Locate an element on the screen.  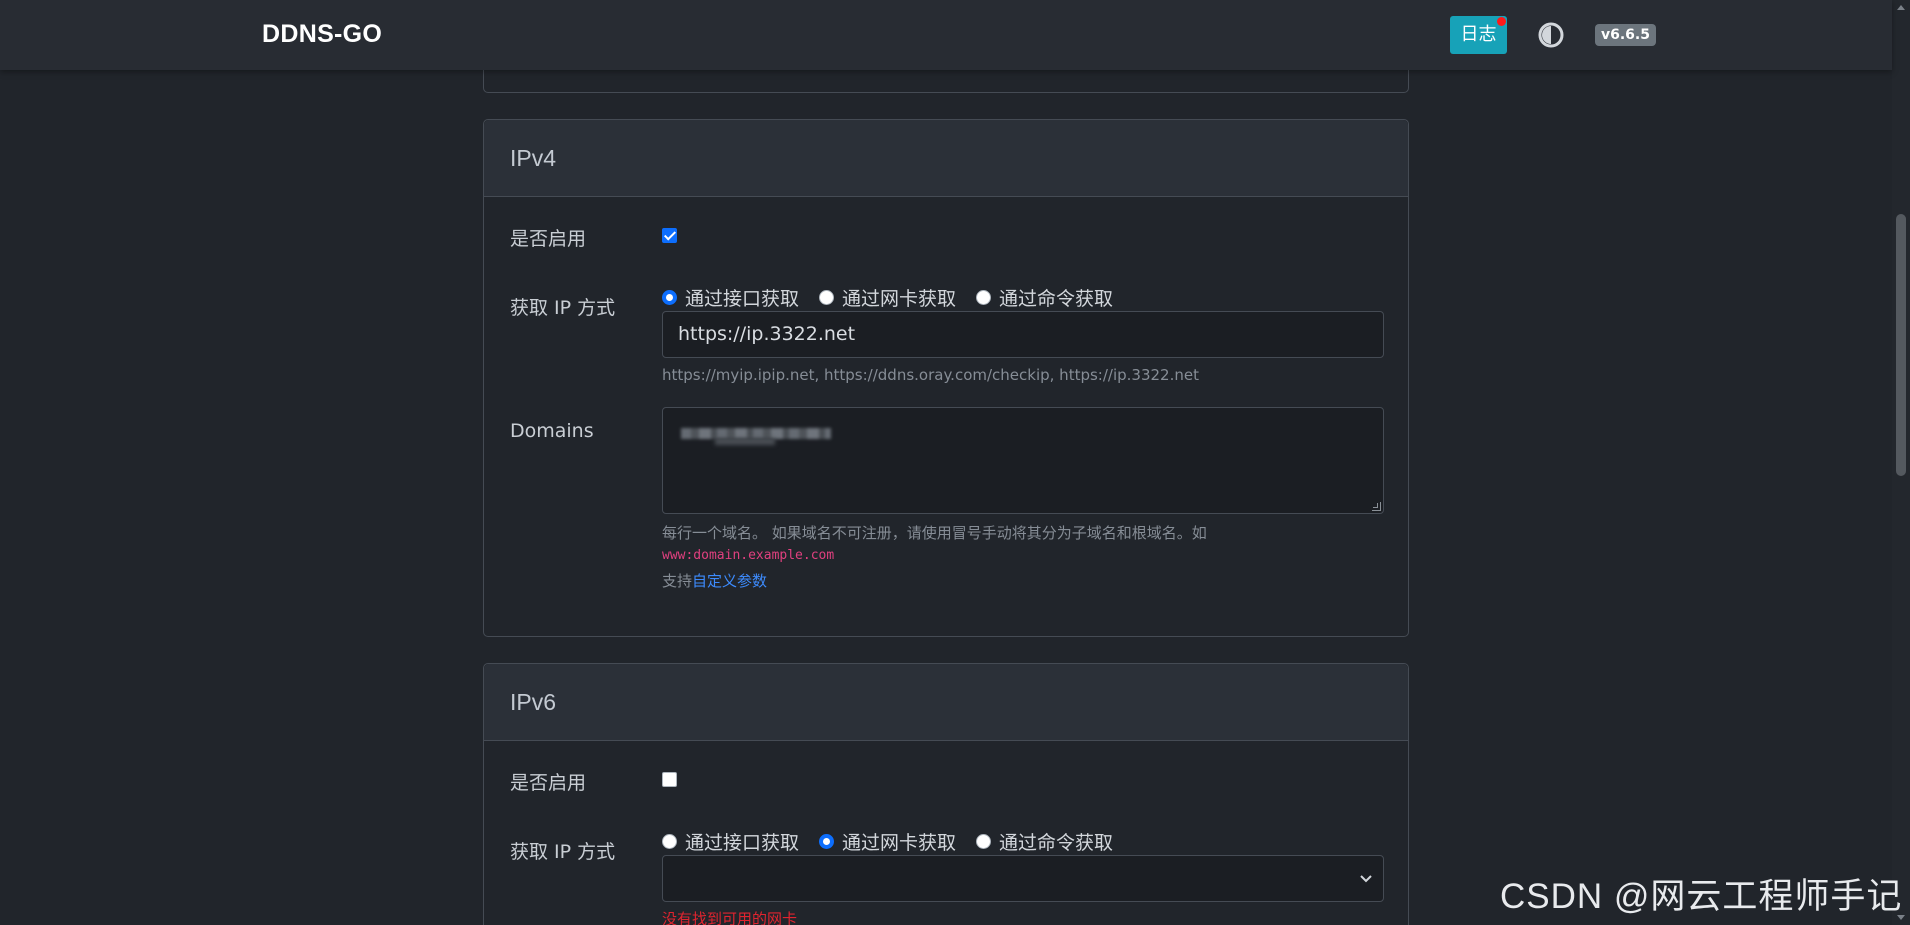
scrollbar-thumb is located at coordinates (1901, 345).